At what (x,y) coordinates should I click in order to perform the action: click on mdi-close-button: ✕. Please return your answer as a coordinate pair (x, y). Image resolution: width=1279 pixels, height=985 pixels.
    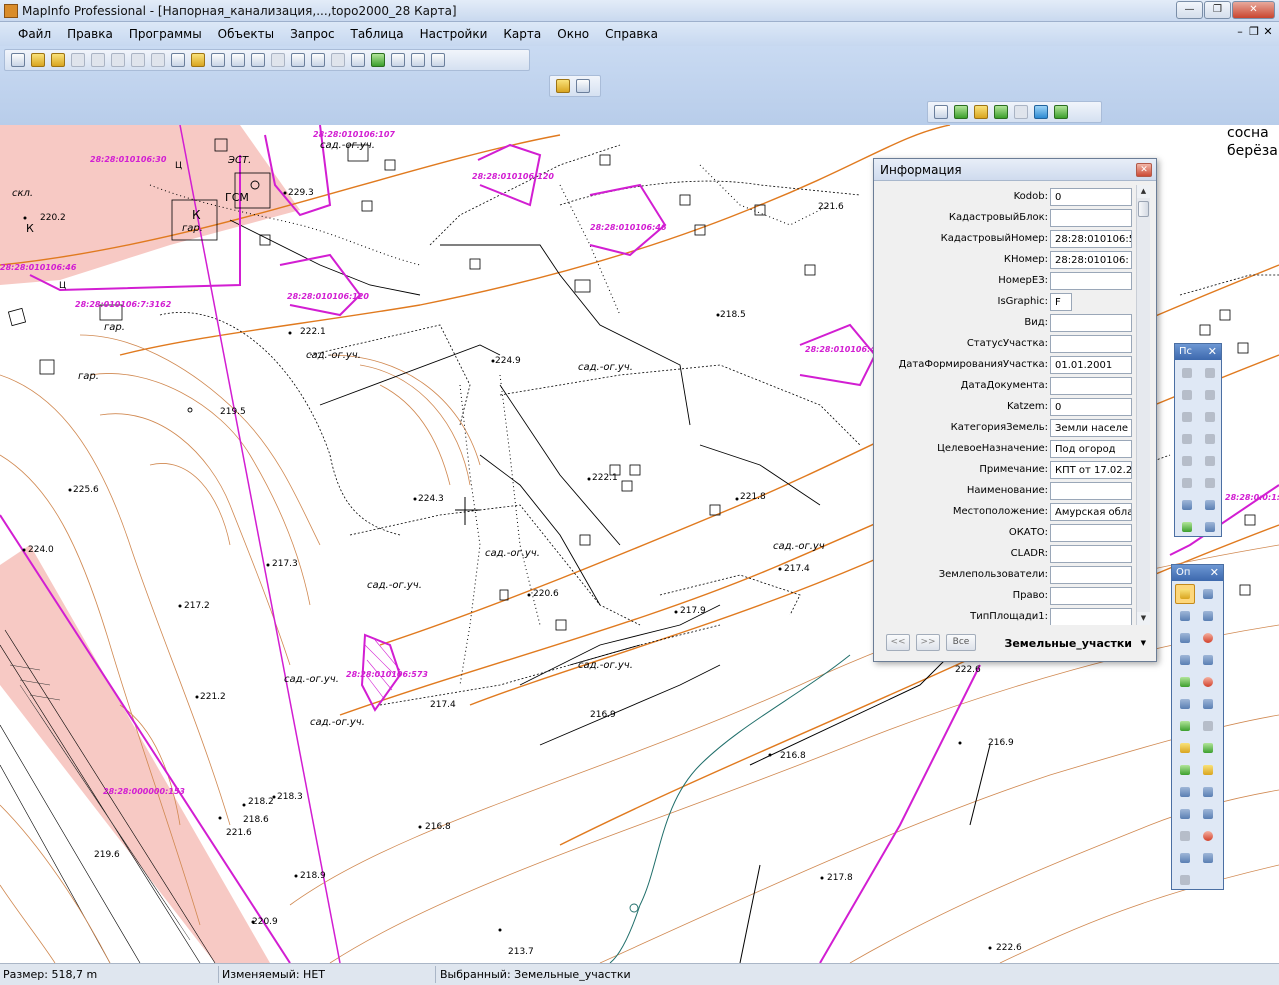
    Looking at the image, I should click on (1268, 31).